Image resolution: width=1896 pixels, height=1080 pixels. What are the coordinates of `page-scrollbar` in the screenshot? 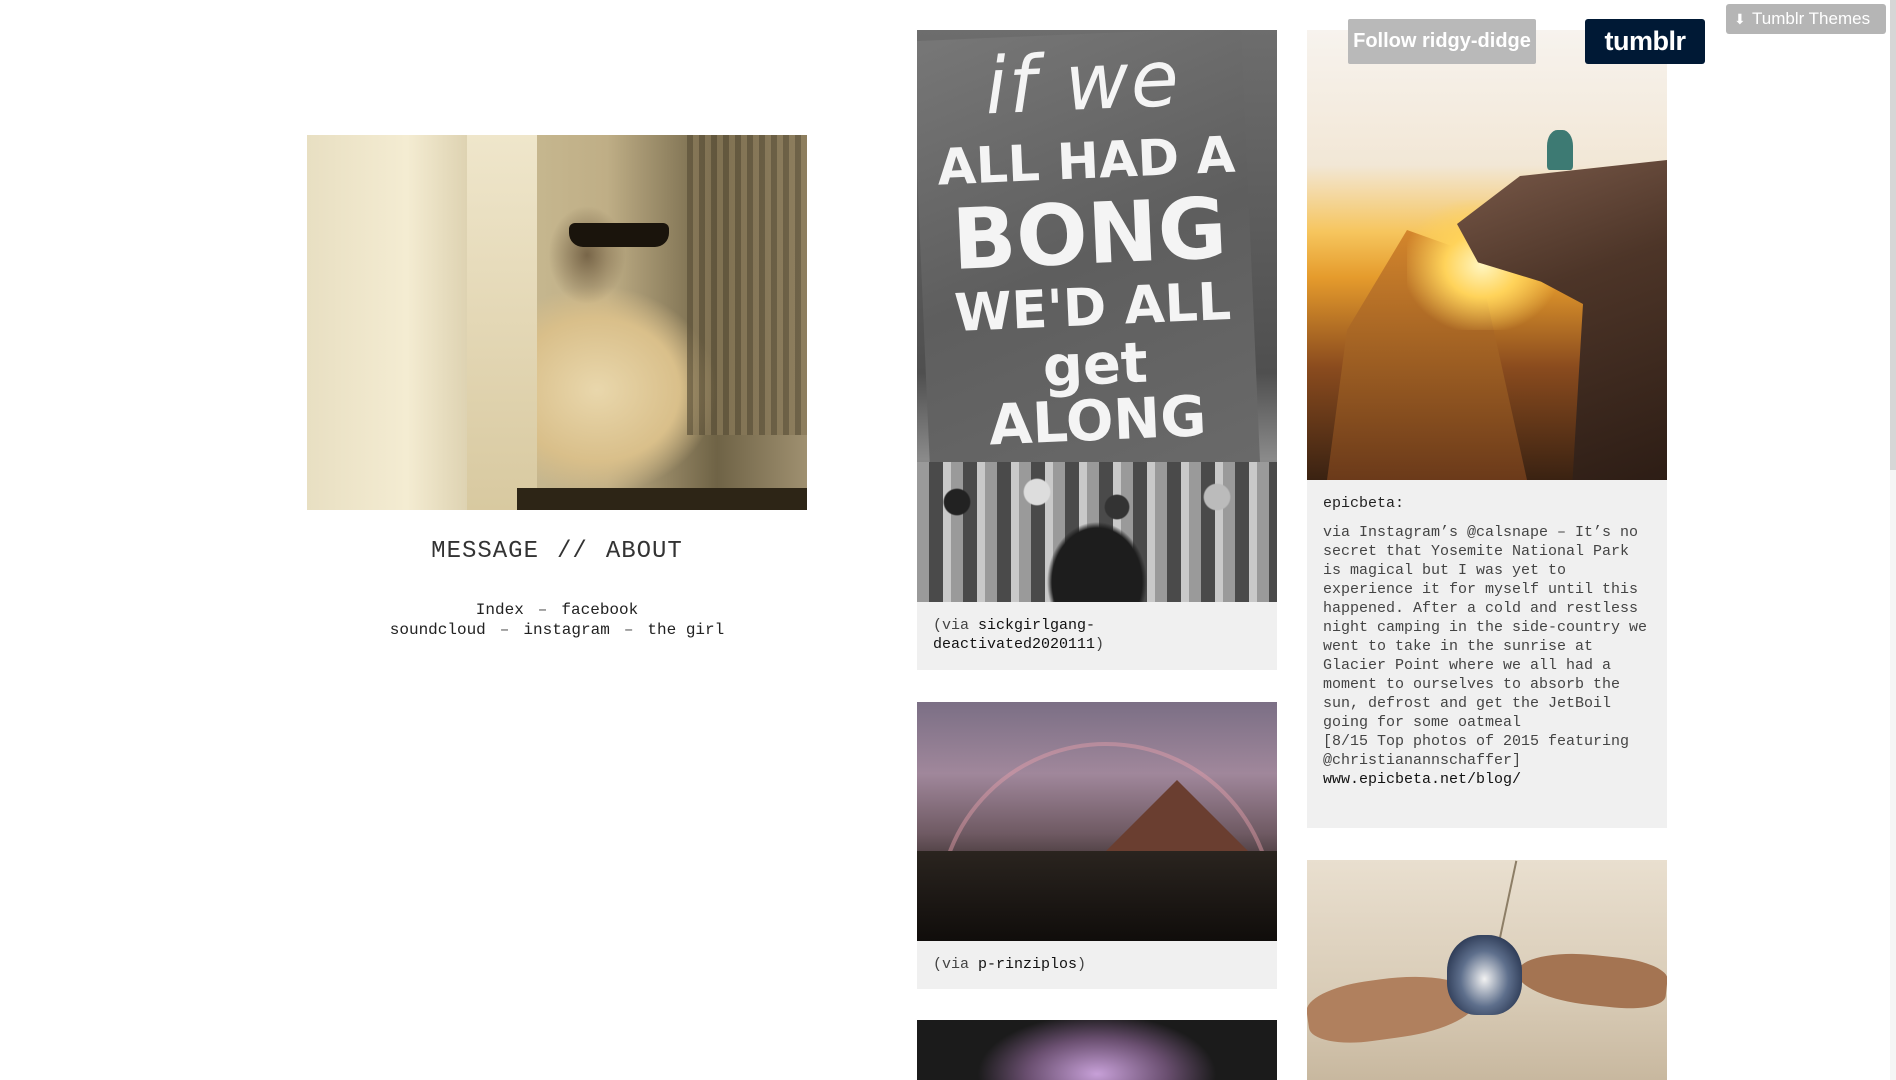 It's located at (1893, 540).